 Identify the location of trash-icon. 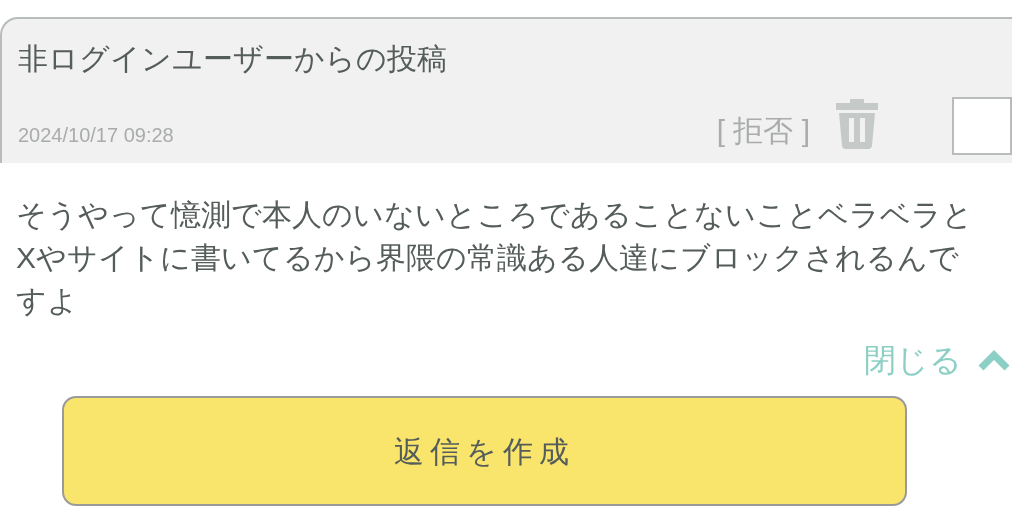
(857, 124).